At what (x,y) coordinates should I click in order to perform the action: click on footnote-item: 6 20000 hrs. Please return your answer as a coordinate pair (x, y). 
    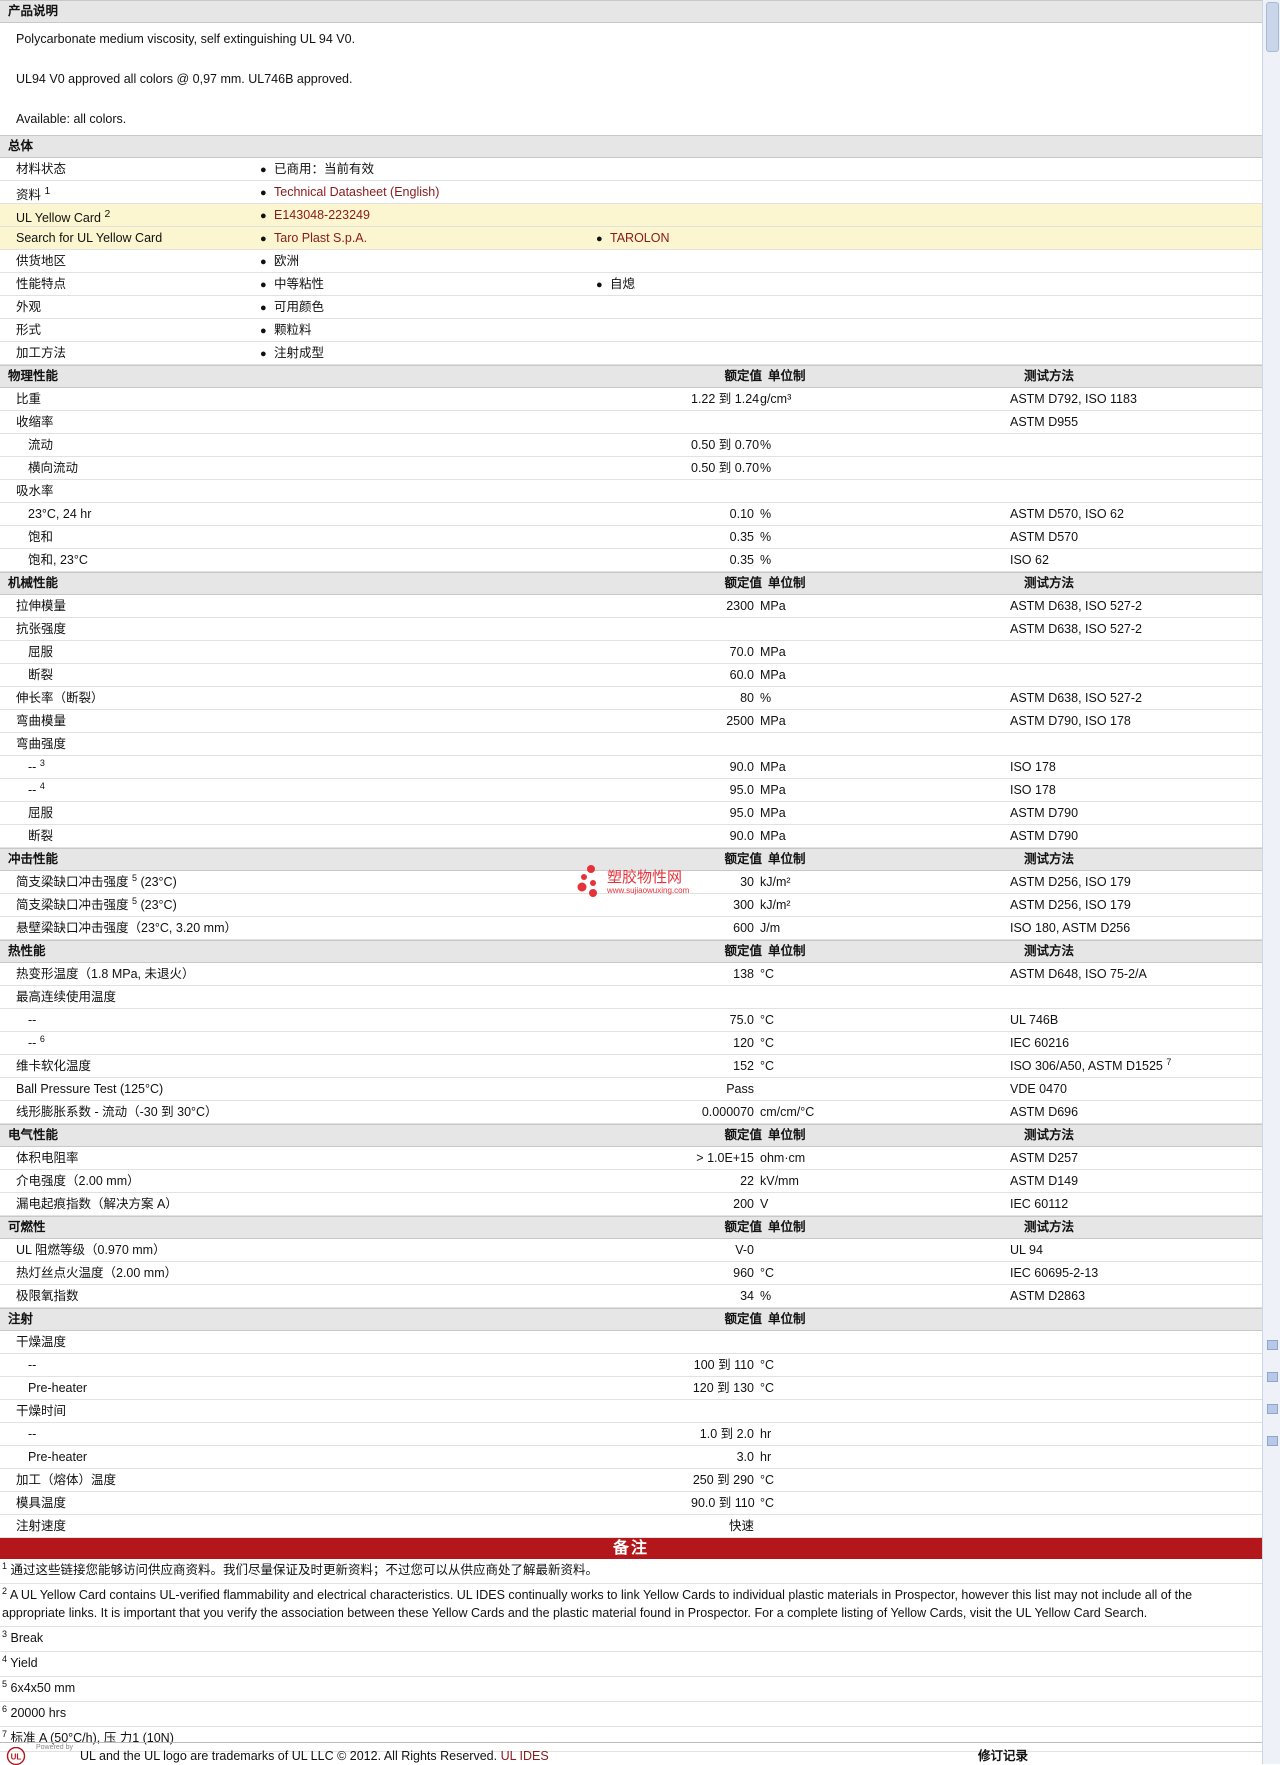
    Looking at the image, I should click on (631, 1714).